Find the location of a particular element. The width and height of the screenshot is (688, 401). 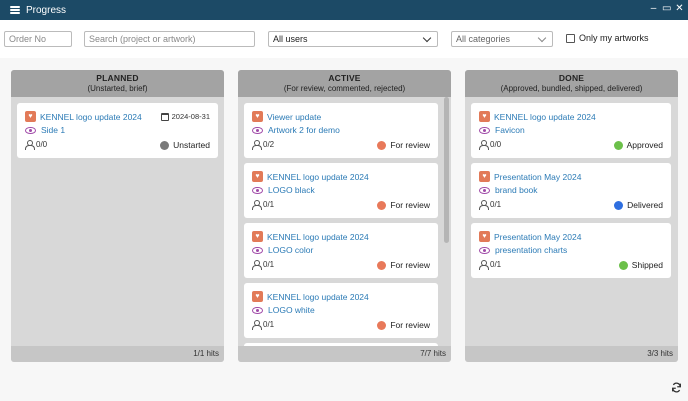

column-subtitle: (Approved, bundled, shipped, delivered) is located at coordinates (571, 88).